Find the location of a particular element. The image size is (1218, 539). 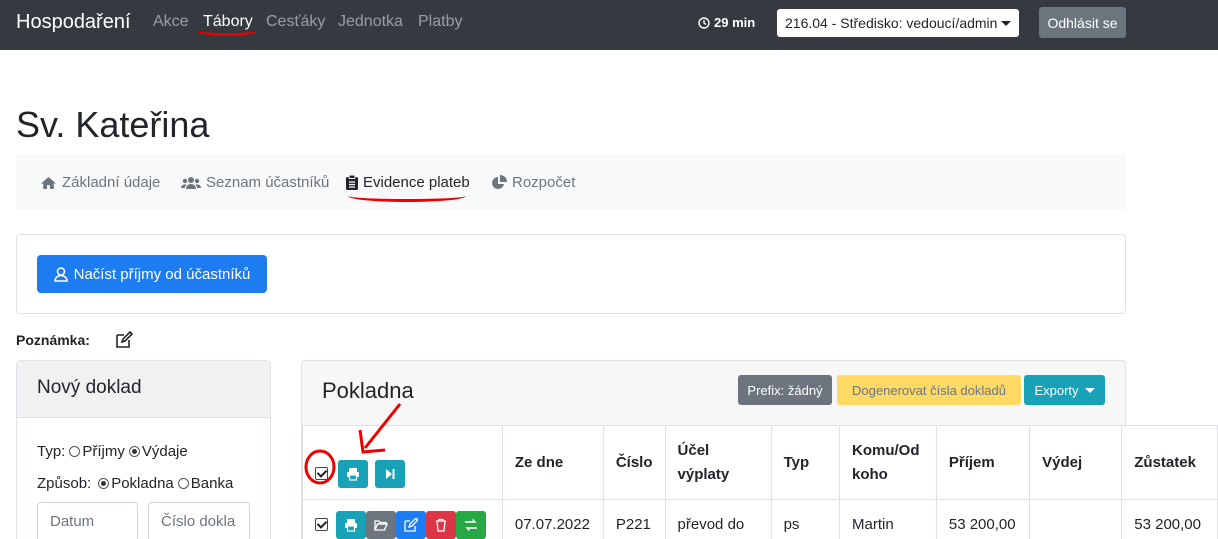

row-checkbox is located at coordinates (321, 524).